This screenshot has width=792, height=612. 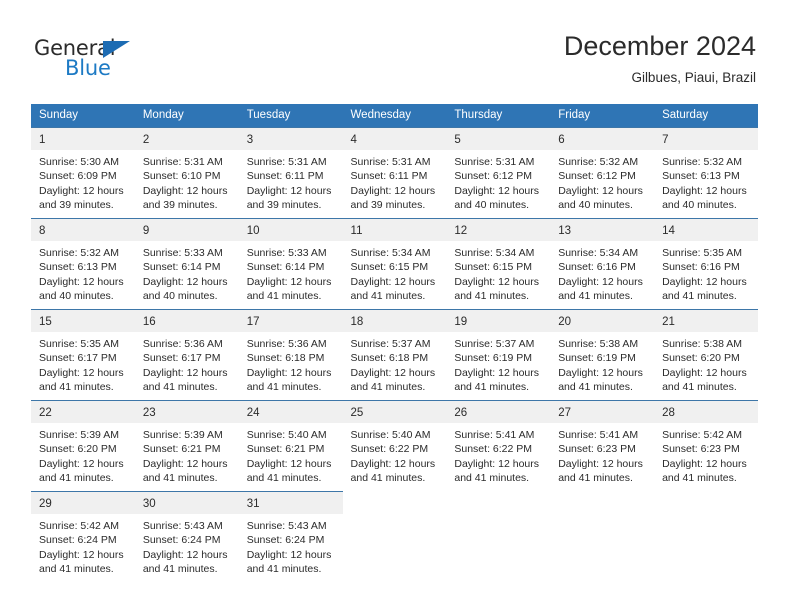 What do you see at coordinates (186, 411) in the screenshot?
I see `day-number-band: 23` at bounding box center [186, 411].